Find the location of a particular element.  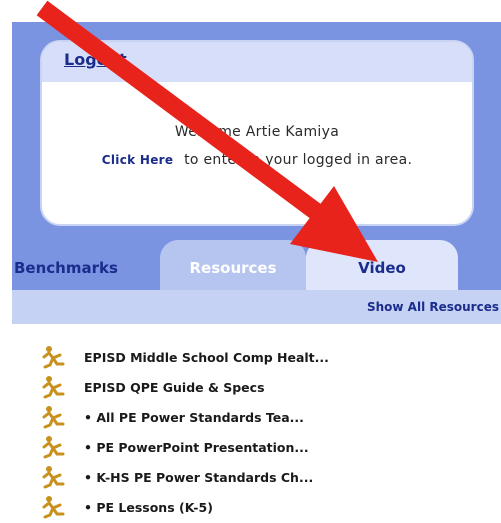

tabs-bar: Show All Resources is located at coordinates (256, 307).